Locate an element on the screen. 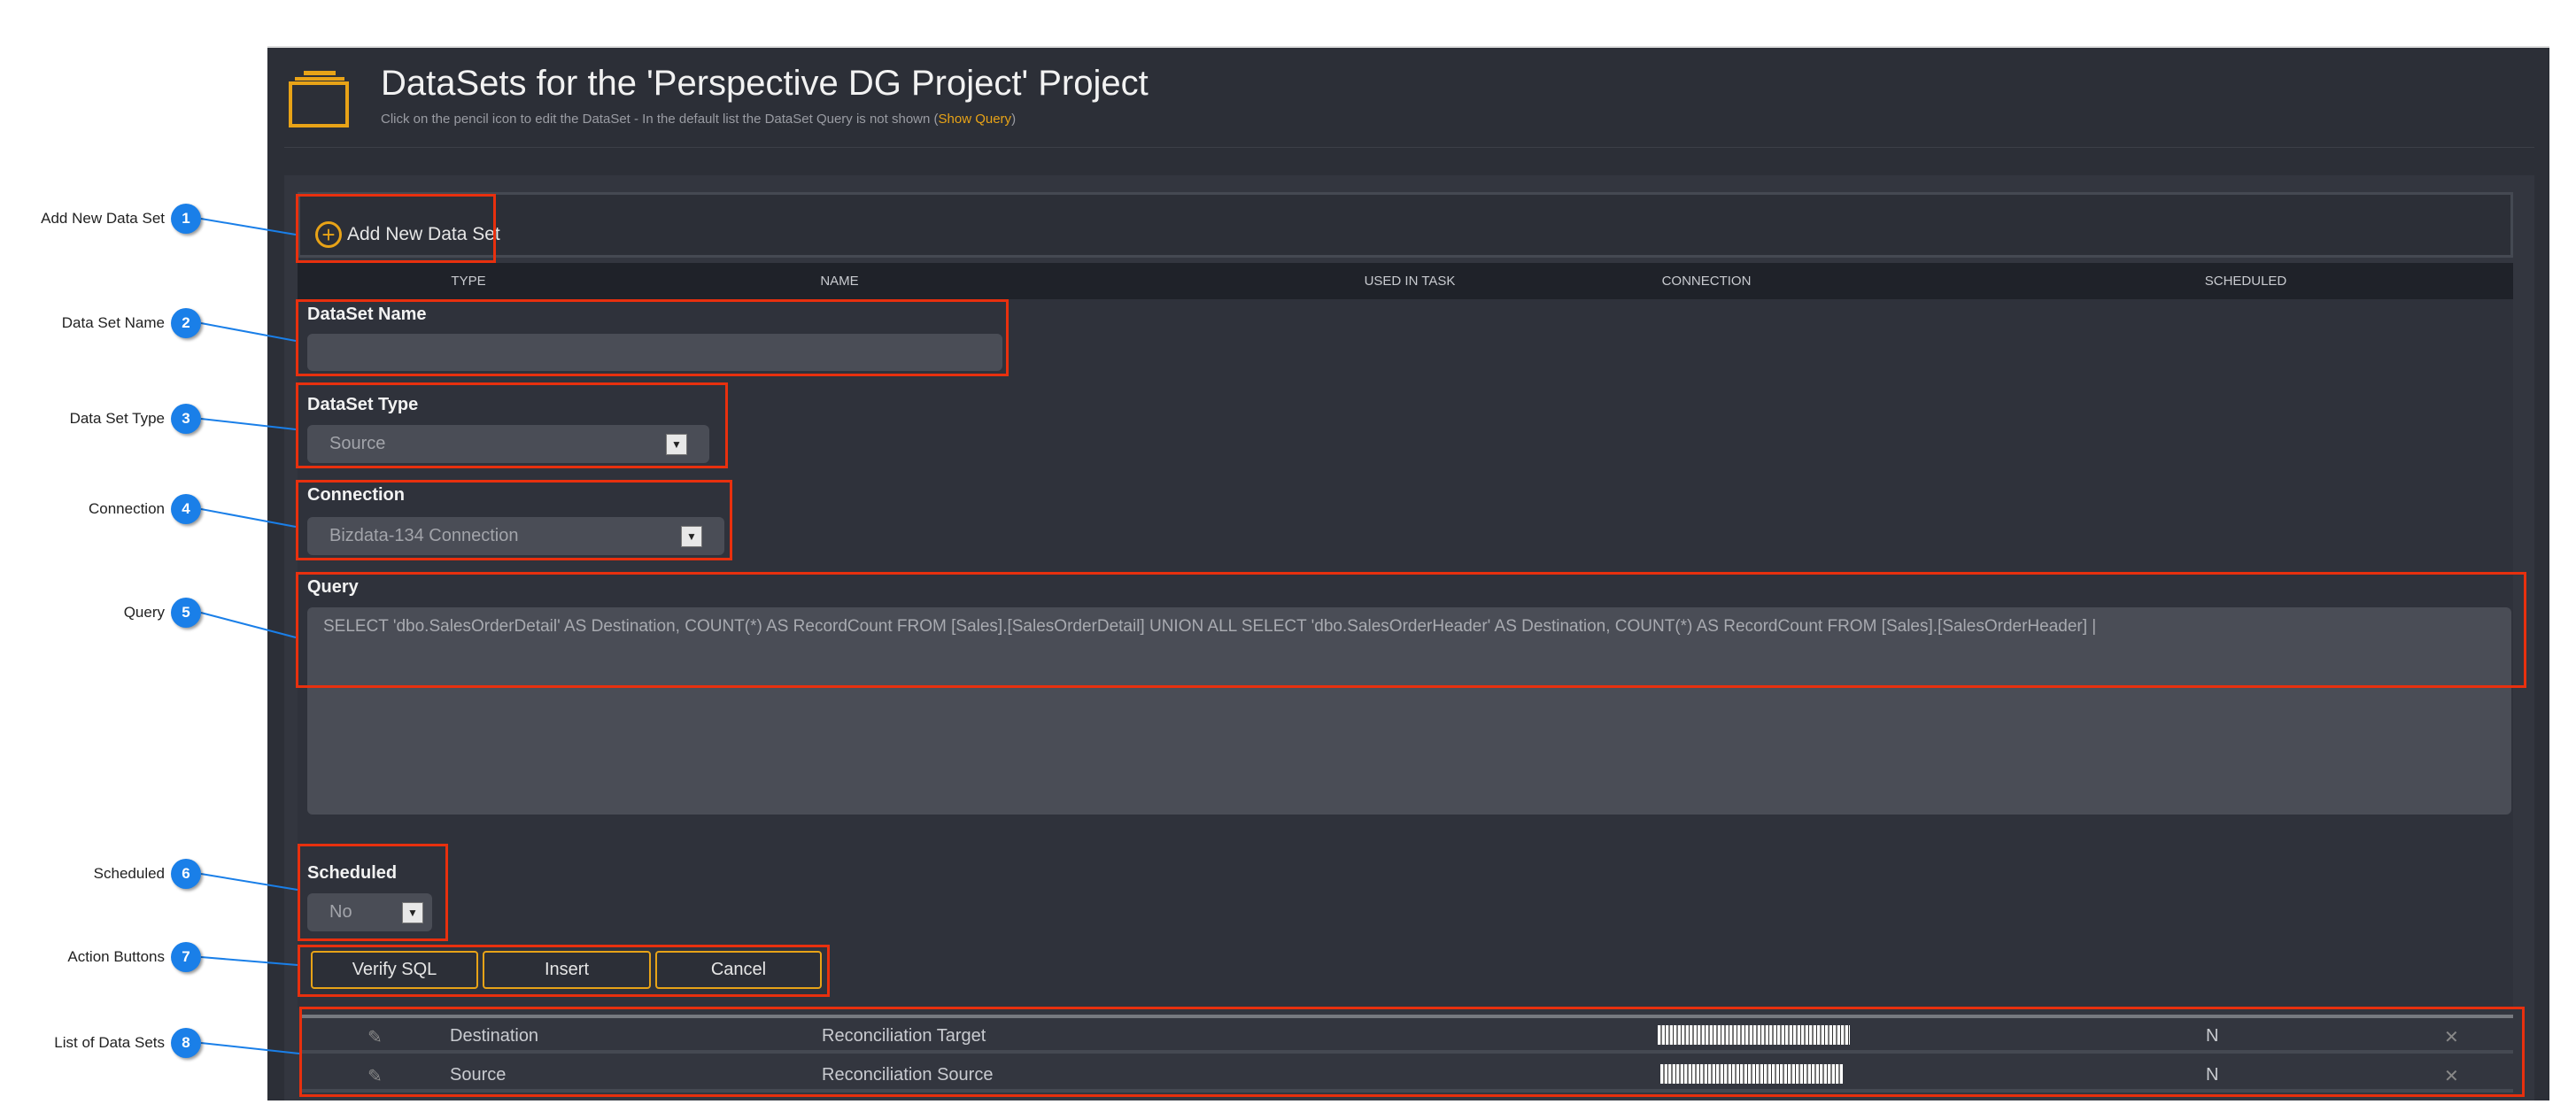 This screenshot has height=1112, width=2576. callout-badge: 6 is located at coordinates (186, 874).